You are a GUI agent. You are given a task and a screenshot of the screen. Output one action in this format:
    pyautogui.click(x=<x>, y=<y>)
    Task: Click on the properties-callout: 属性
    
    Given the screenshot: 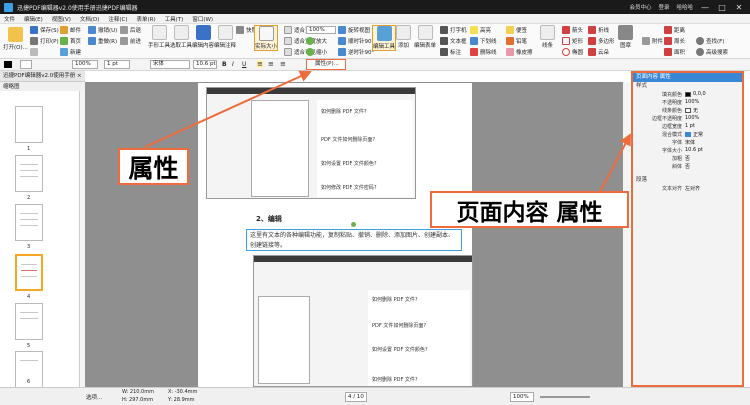 What is the action you would take?
    pyautogui.click(x=153, y=166)
    